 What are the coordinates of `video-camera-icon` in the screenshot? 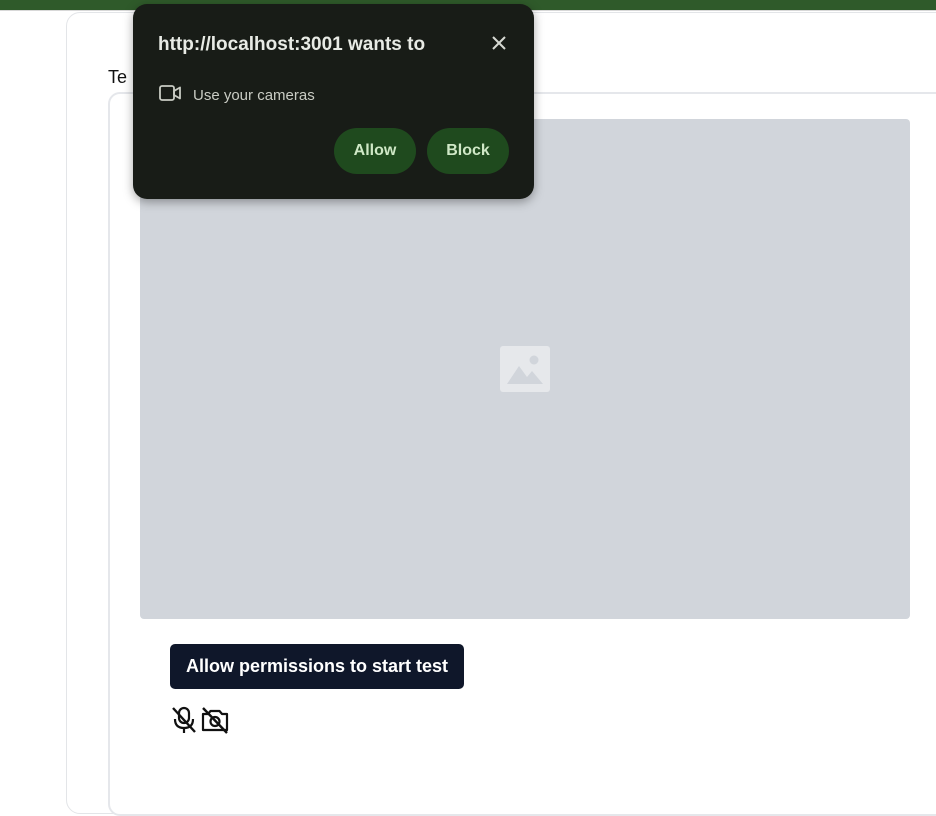 It's located at (170, 95).